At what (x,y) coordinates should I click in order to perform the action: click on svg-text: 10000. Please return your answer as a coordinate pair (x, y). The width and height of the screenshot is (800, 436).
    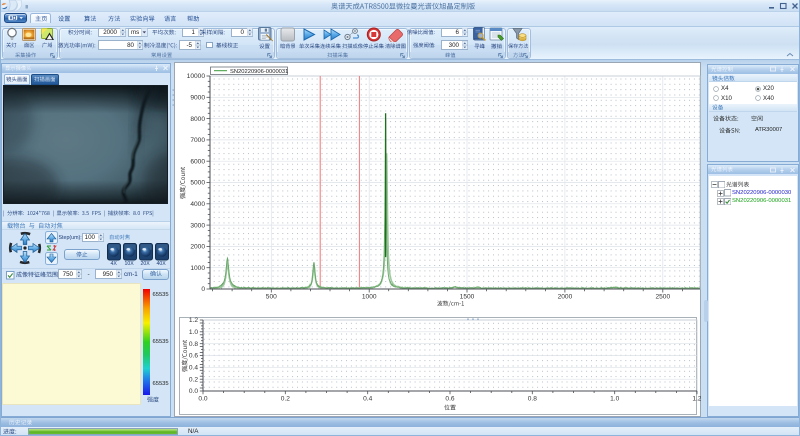
    Looking at the image, I should click on (196, 76).